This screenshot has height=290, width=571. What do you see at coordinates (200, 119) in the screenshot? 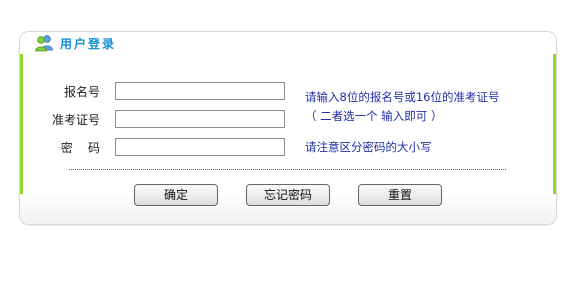
I see `exam-ticket-number-input` at bounding box center [200, 119].